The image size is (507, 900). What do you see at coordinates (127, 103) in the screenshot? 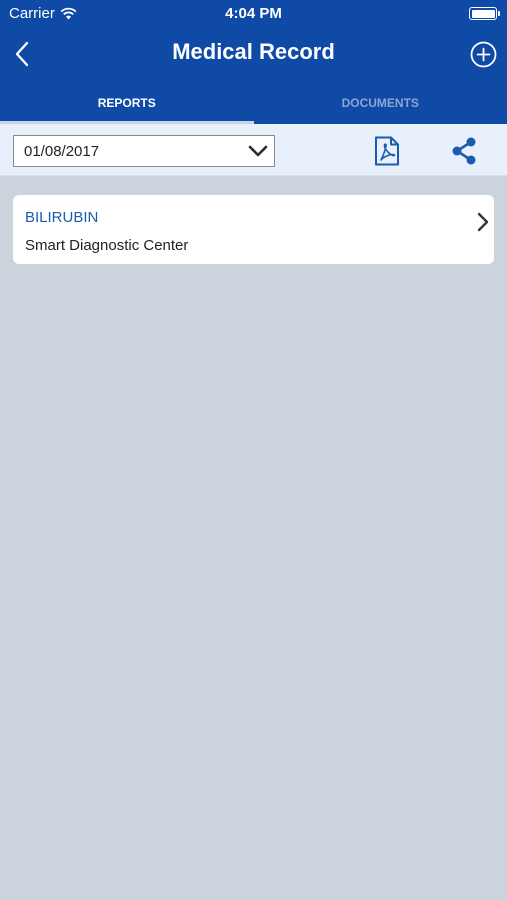
I see `tab-reports: REPORTS` at bounding box center [127, 103].